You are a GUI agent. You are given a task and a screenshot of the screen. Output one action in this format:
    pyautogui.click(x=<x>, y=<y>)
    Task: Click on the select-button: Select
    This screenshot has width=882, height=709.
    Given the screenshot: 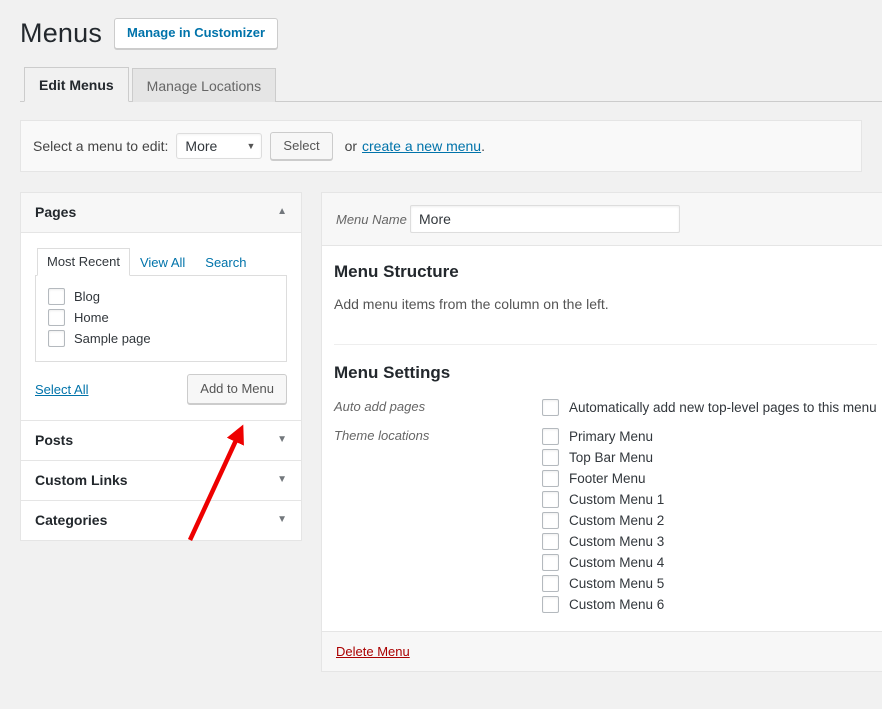 What is the action you would take?
    pyautogui.click(x=301, y=146)
    